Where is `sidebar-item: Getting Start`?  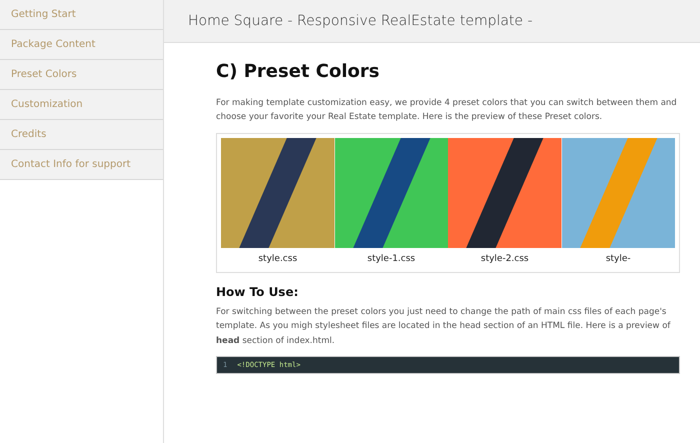 sidebar-item: Getting Start is located at coordinates (81, 15).